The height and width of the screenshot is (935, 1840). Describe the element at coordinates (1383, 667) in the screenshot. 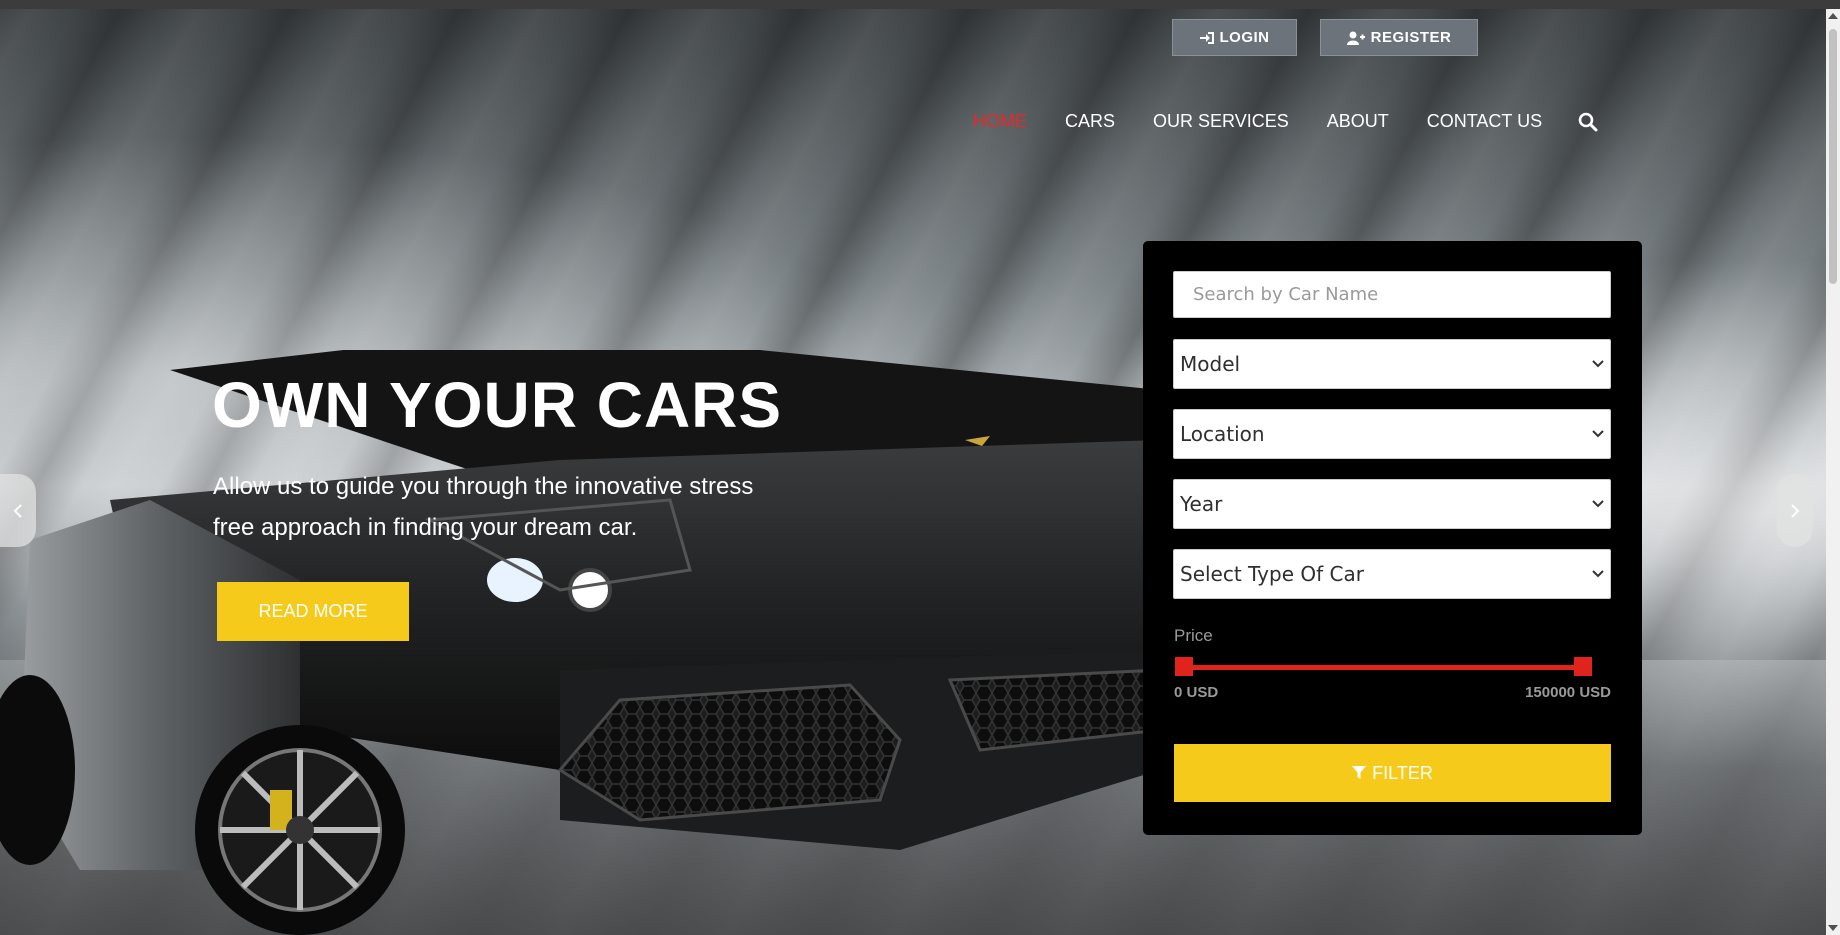

I see `price-range-track` at that location.